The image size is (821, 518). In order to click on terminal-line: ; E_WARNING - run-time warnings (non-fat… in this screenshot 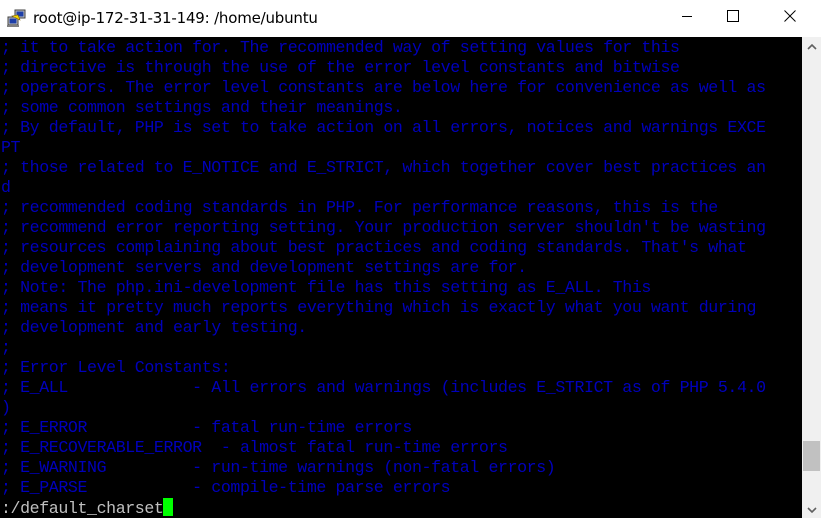, I will do `click(278, 467)`.